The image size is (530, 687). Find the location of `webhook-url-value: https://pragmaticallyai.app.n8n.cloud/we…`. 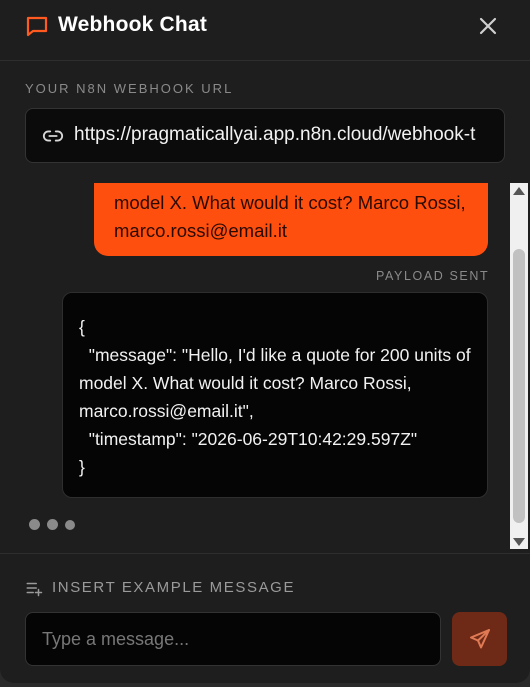

webhook-url-value: https://pragmaticallyai.app.n8n.cloud/we… is located at coordinates (275, 134).